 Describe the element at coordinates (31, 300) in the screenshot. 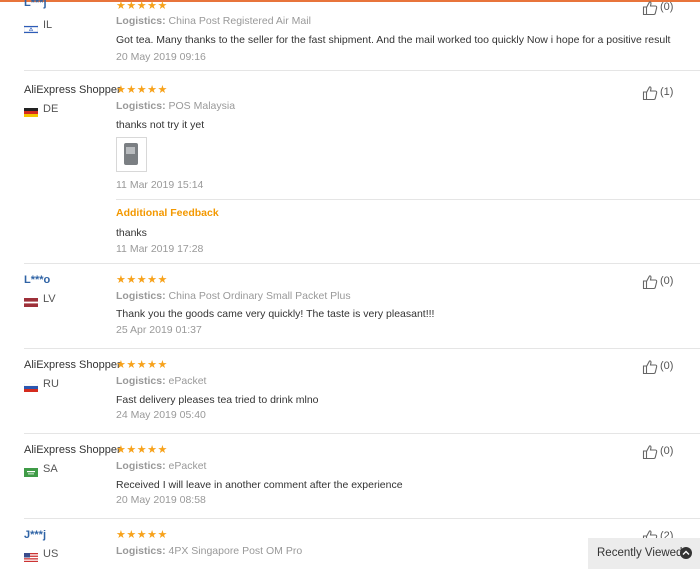

I see `flag-icon-lv` at that location.